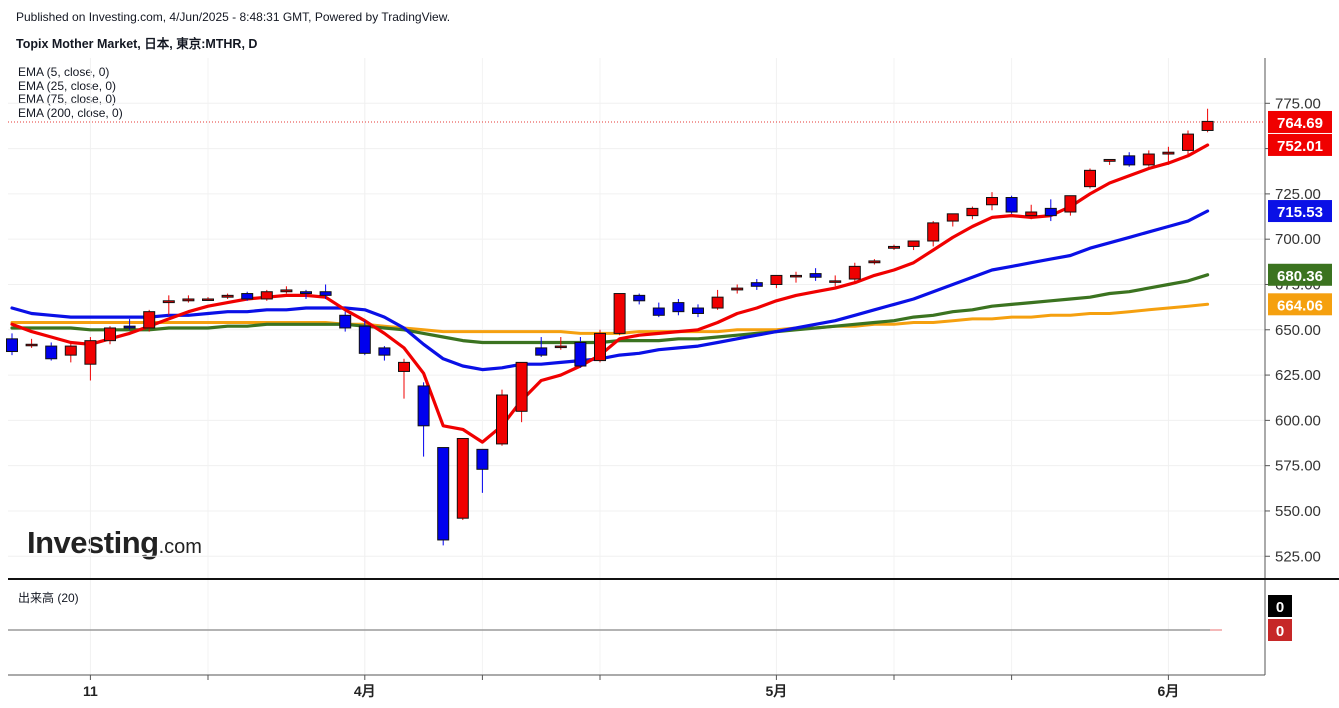 The height and width of the screenshot is (708, 1339). Describe the element at coordinates (1300, 146) in the screenshot. I see `price-tag-label: 752.01` at that location.